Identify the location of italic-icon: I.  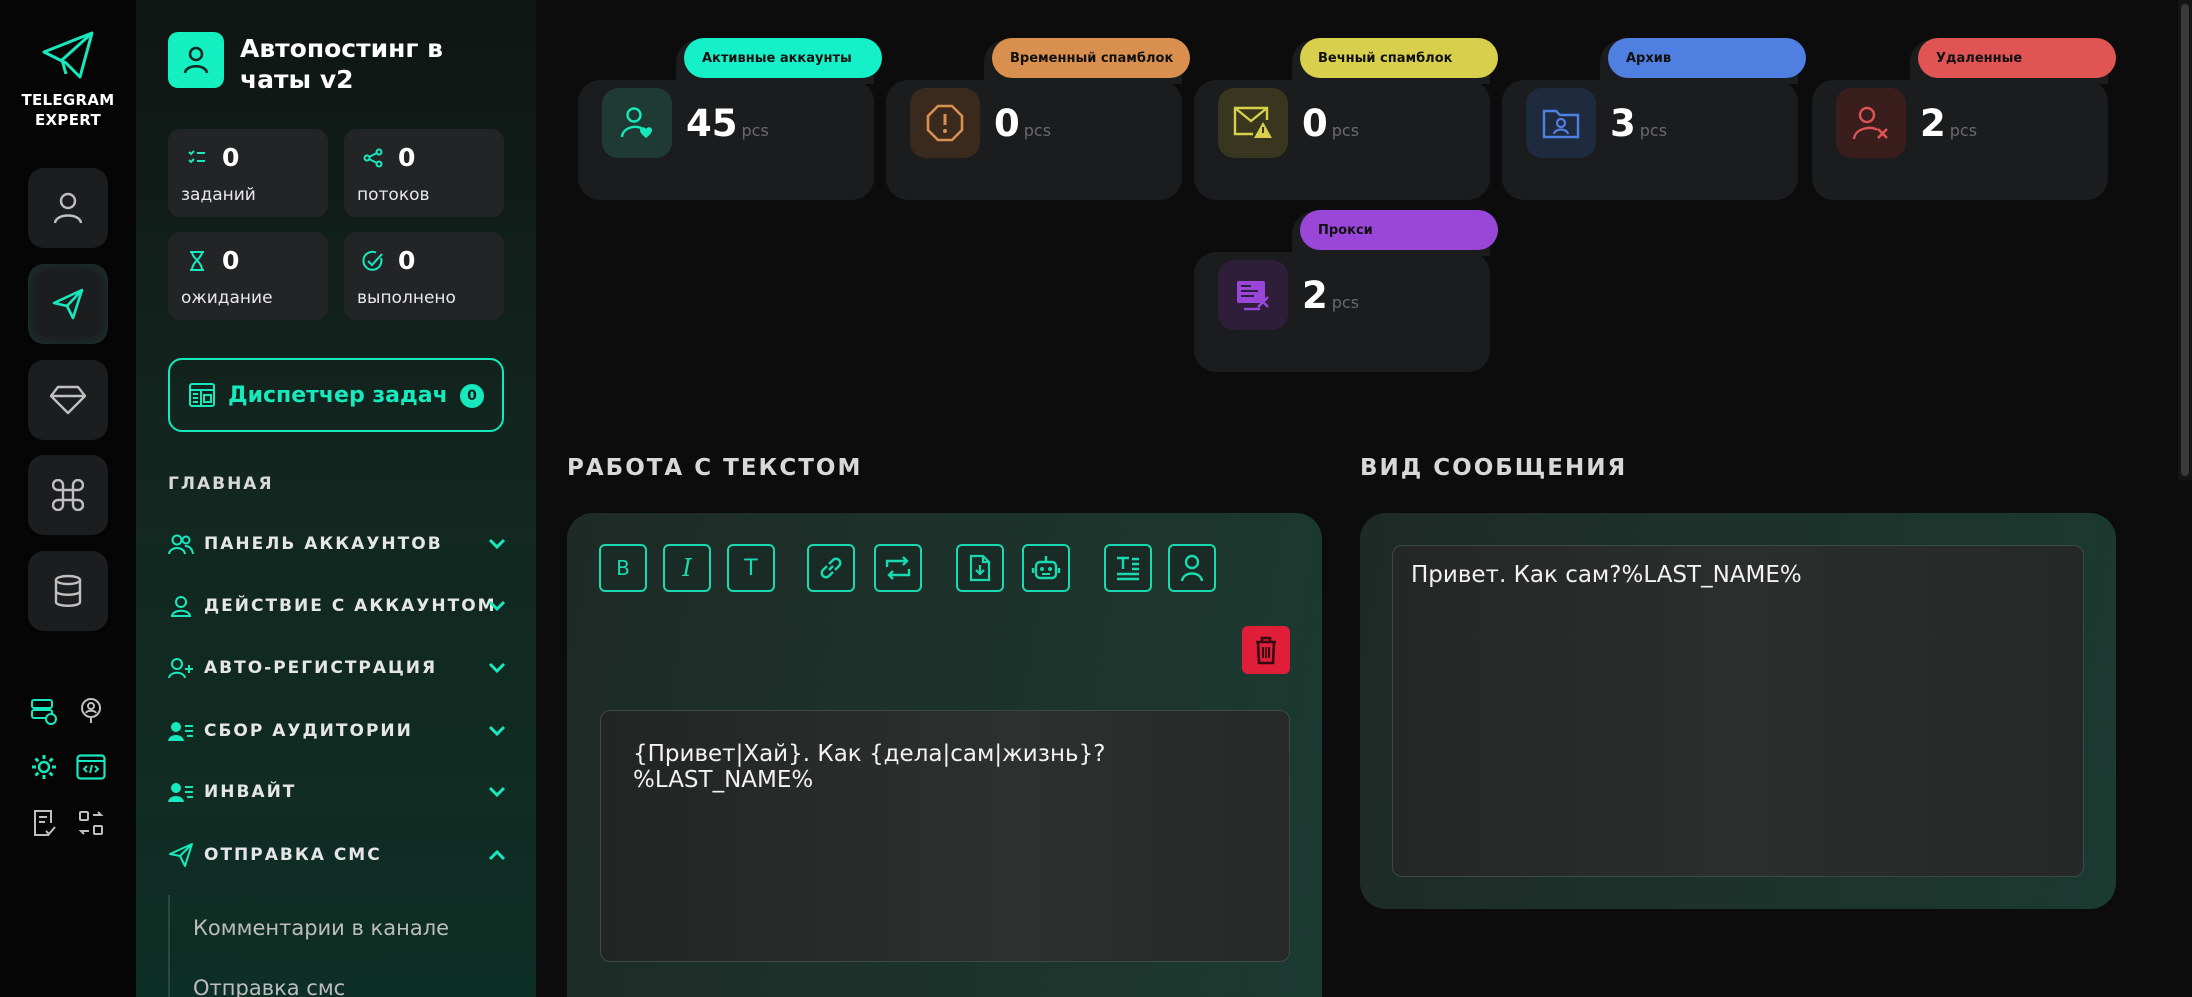
(687, 568).